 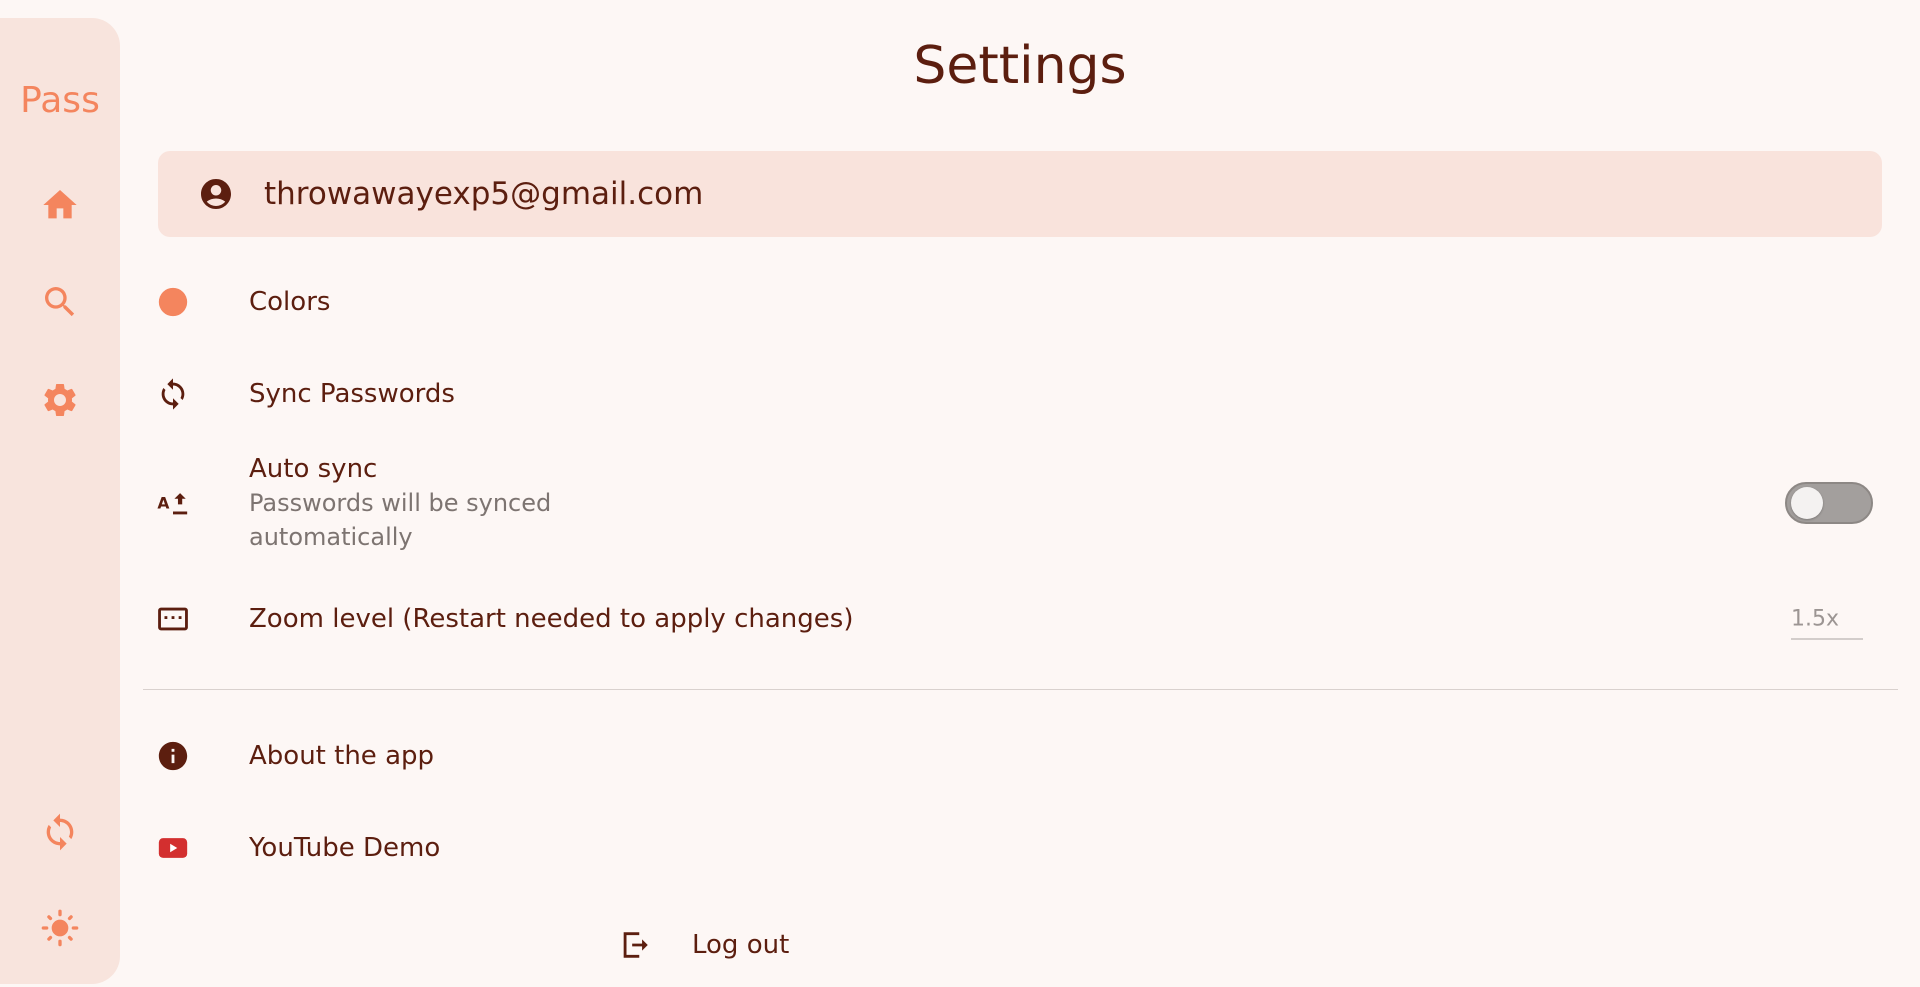 I want to click on settings-colors-row: Colors, so click(x=1013, y=302).